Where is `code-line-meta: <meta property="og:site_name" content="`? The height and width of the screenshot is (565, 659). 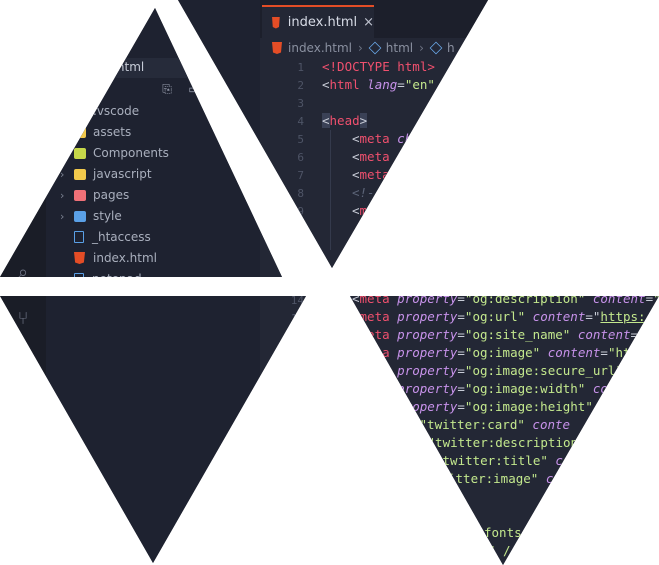 code-line-meta: <meta property="og:site_name" content=" is located at coordinates (499, 335).